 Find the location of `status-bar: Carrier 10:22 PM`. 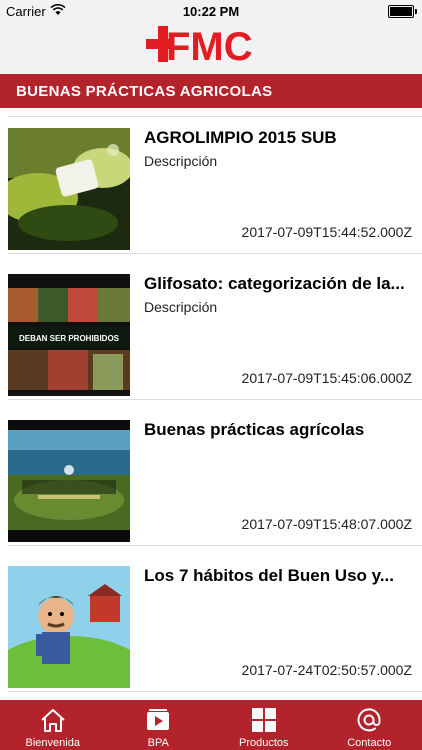

status-bar: Carrier 10:22 PM is located at coordinates (211, 11).